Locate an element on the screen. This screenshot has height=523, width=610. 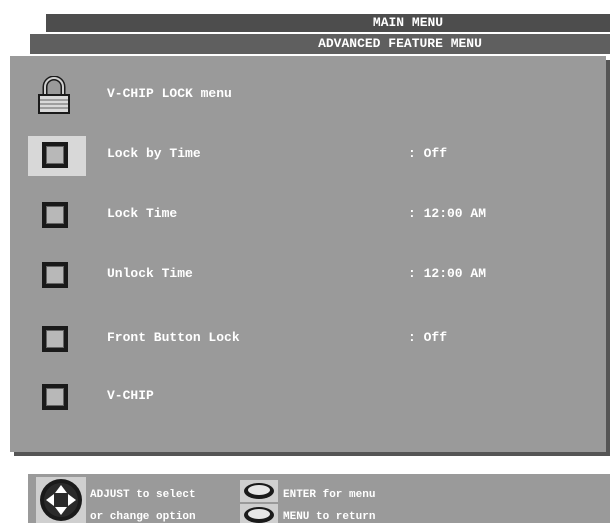
adjust-help-line1: ADJUST to select is located at coordinates (143, 495).